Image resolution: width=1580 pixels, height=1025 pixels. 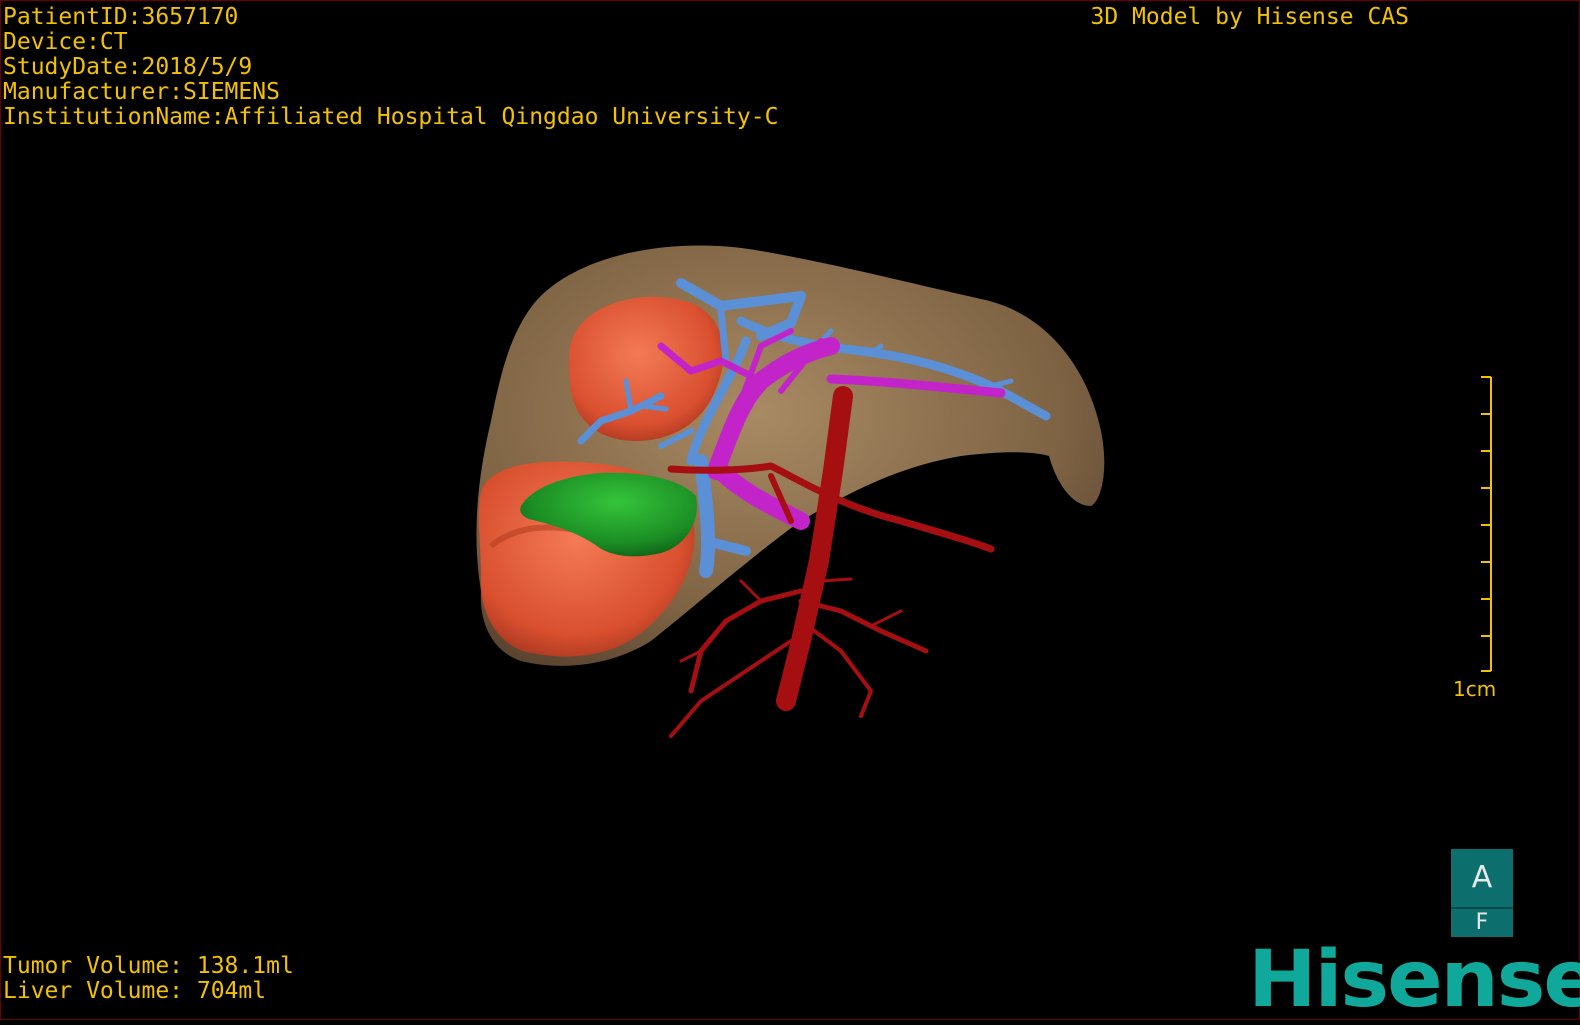 I want to click on scale-bar, so click(x=1486, y=524).